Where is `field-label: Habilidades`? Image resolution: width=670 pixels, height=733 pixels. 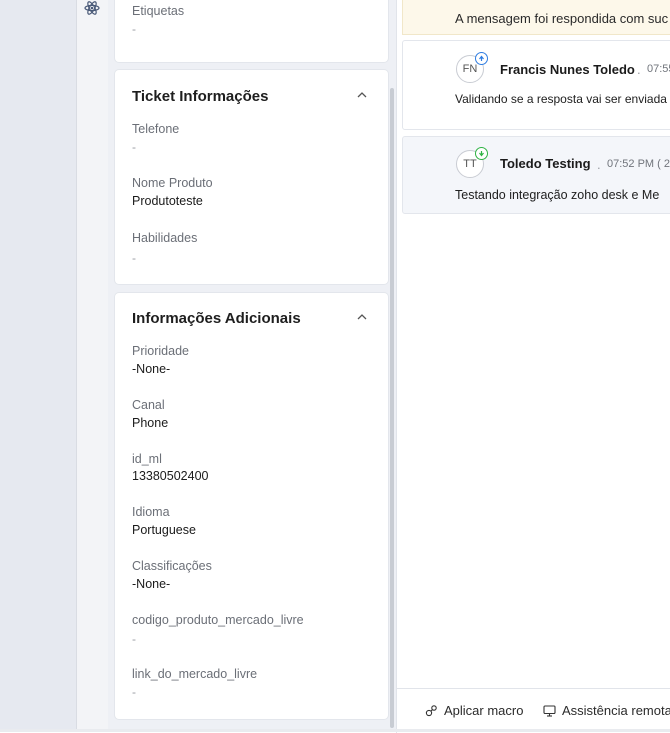
field-label: Habilidades is located at coordinates (165, 238).